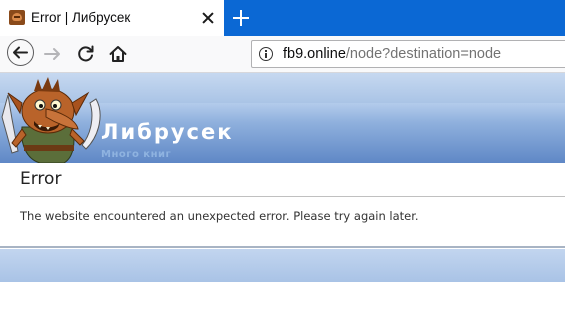 The height and width of the screenshot is (335, 565). Describe the element at coordinates (17, 17) in the screenshot. I see `site-favicon-icon` at that location.